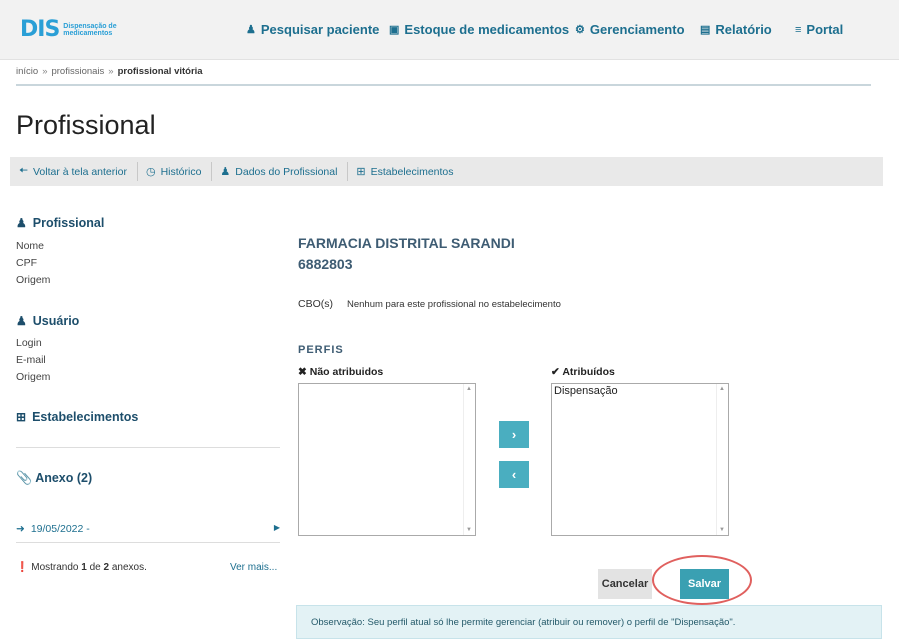 The image size is (899, 639). I want to click on estabelecimento-code: 6882803, so click(325, 264).